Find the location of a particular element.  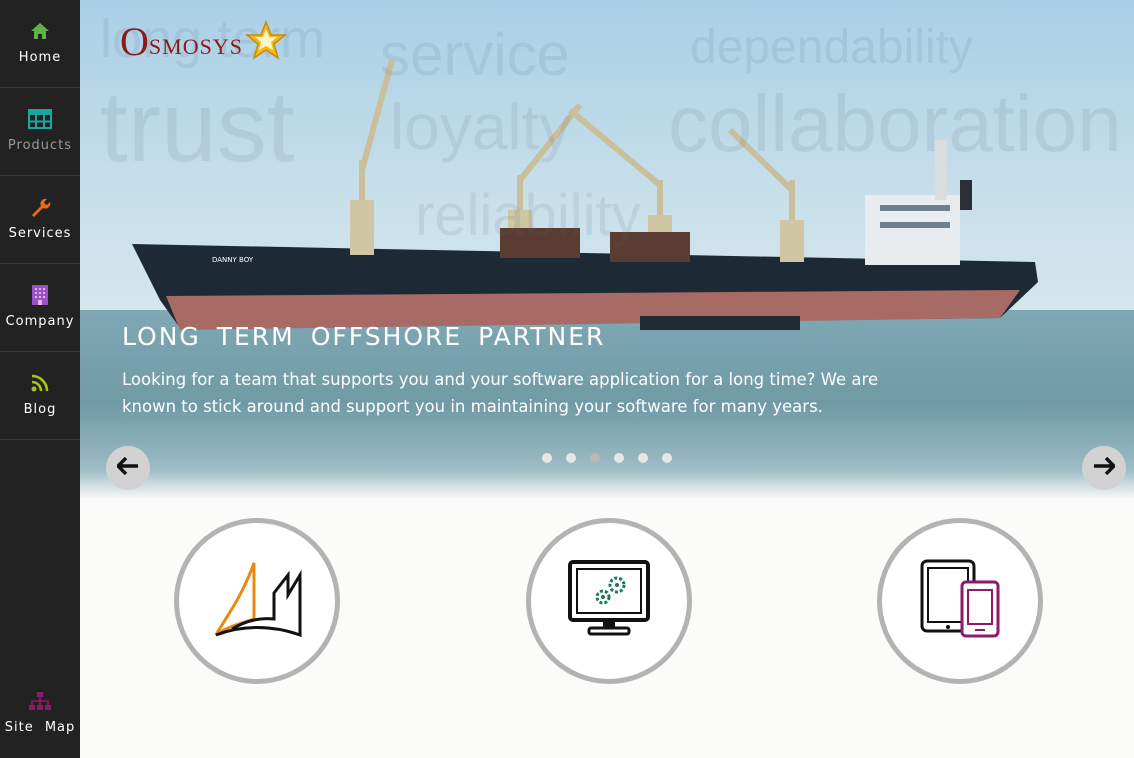

watermark-word: service is located at coordinates (475, 54).